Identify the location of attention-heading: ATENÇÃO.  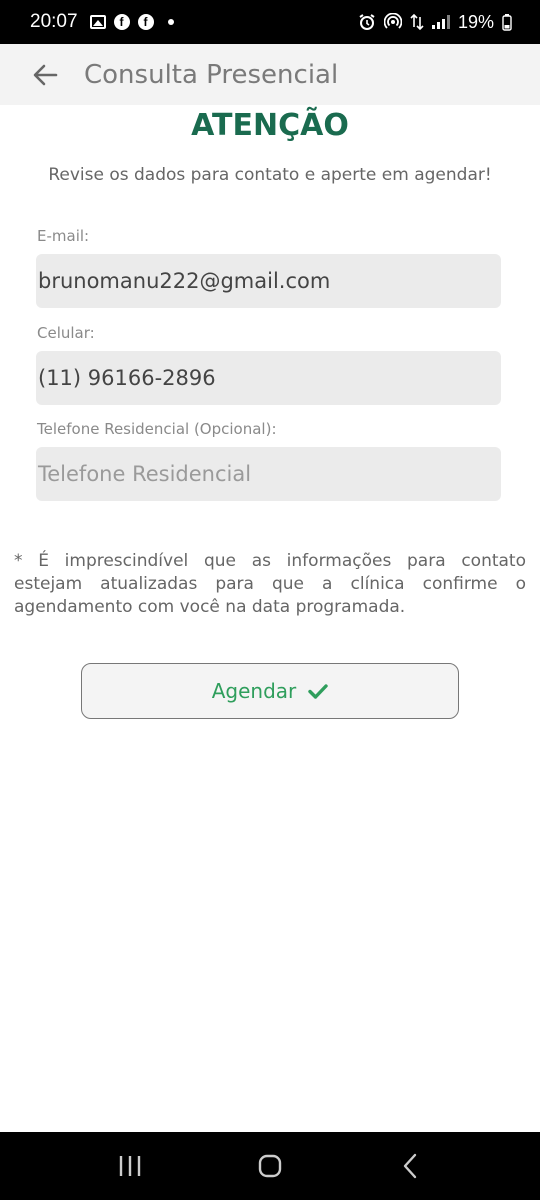
(270, 125).